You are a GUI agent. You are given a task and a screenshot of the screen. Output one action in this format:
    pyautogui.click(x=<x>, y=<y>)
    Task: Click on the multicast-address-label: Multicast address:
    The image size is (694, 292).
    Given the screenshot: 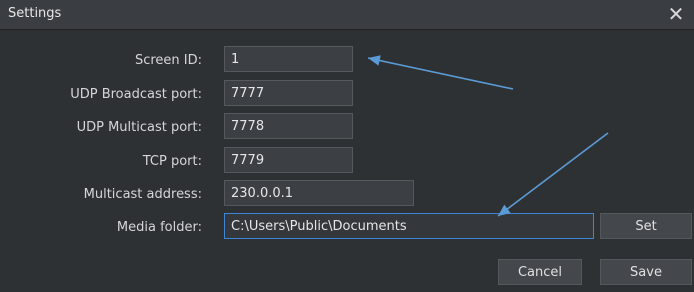 What is the action you would take?
    pyautogui.click(x=142, y=194)
    